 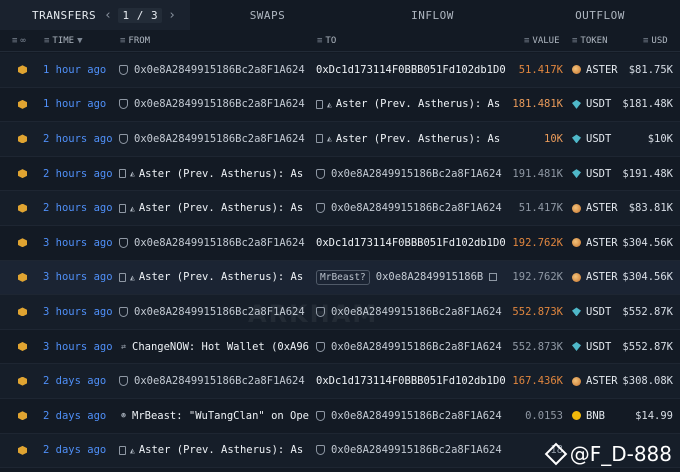 What do you see at coordinates (540, 69) in the screenshot?
I see `value-cell: 51.417K` at bounding box center [540, 69].